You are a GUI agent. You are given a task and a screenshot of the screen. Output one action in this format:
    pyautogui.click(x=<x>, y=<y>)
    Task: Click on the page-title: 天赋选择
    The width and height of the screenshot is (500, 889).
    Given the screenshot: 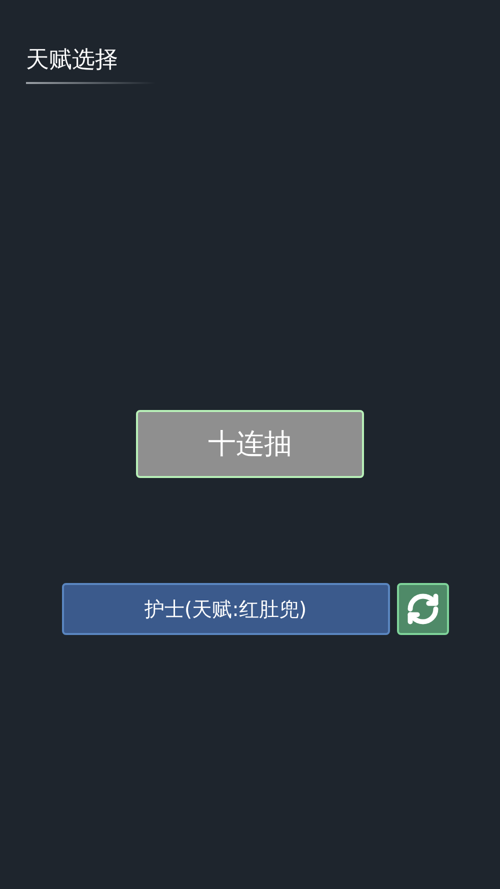 What is the action you would take?
    pyautogui.click(x=72, y=60)
    